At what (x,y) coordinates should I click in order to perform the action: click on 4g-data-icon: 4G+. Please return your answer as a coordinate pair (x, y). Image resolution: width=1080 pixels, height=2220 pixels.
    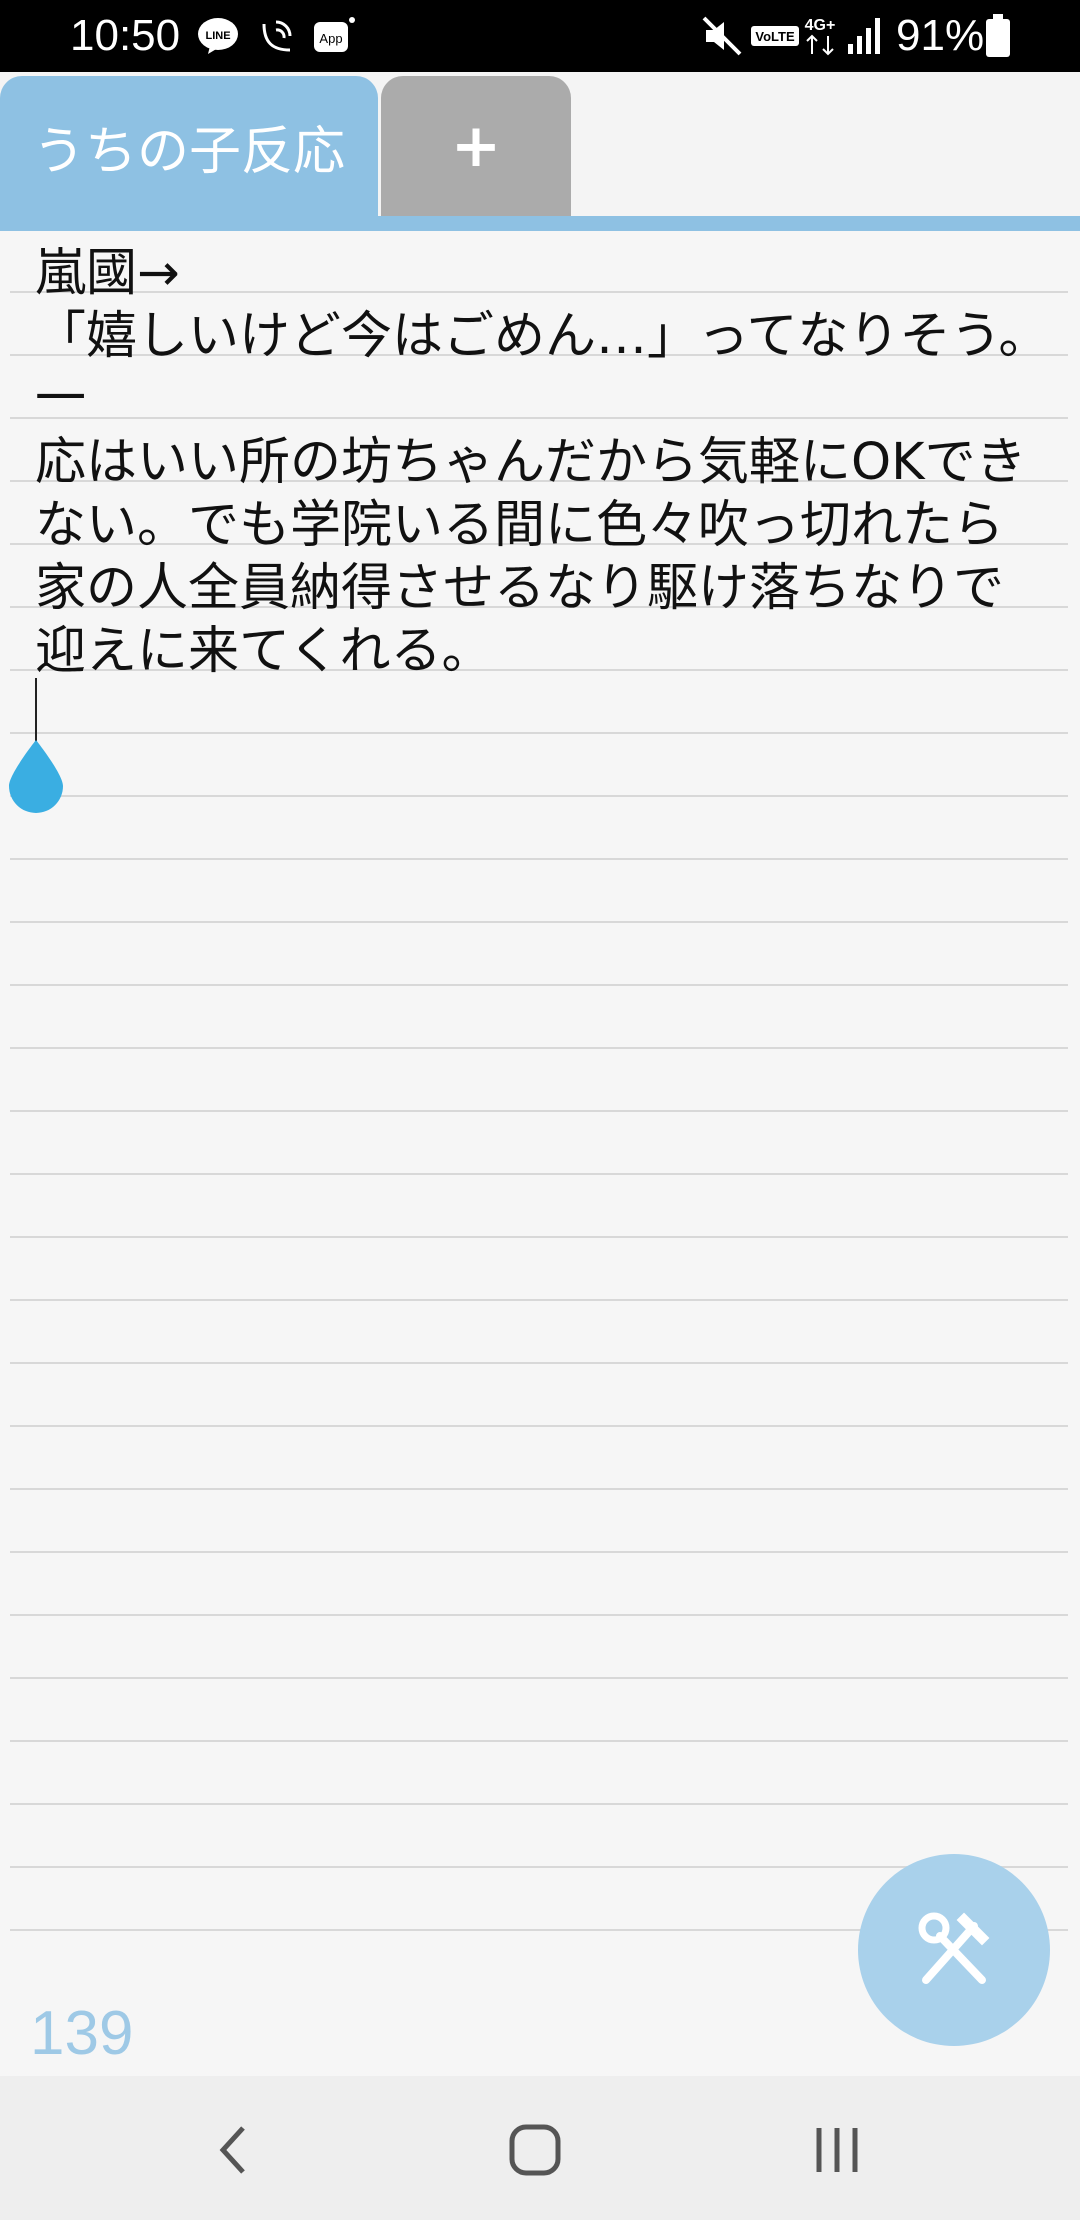
    Looking at the image, I should click on (821, 38).